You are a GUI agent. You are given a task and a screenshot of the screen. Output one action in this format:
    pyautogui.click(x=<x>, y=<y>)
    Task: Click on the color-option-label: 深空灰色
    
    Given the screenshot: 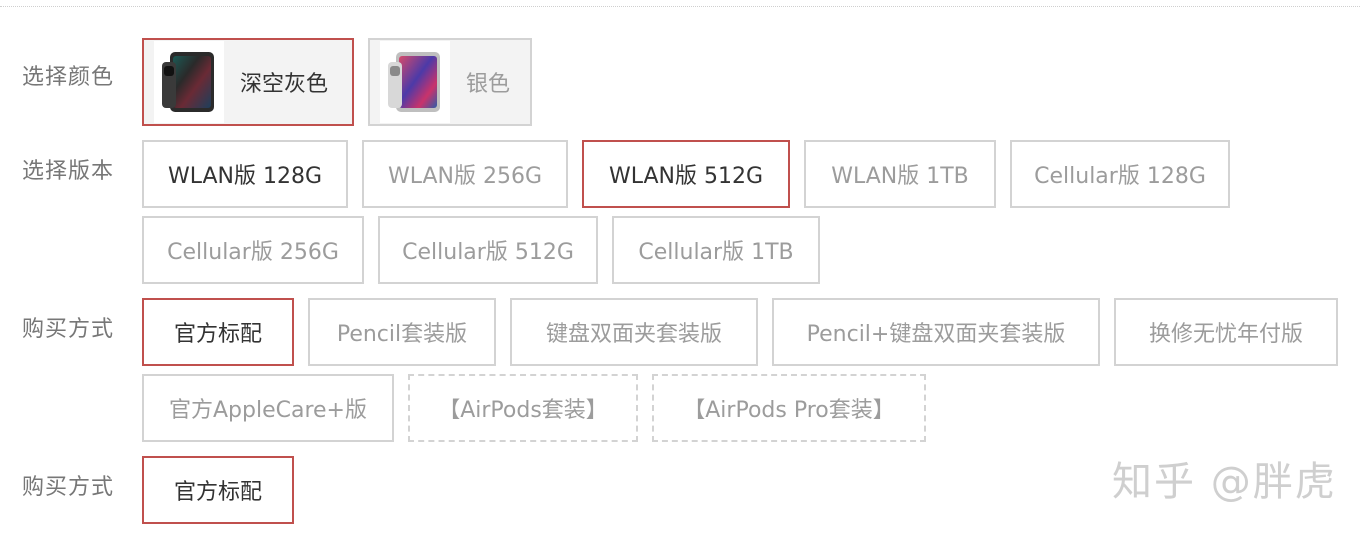 What is the action you would take?
    pyautogui.click(x=284, y=84)
    